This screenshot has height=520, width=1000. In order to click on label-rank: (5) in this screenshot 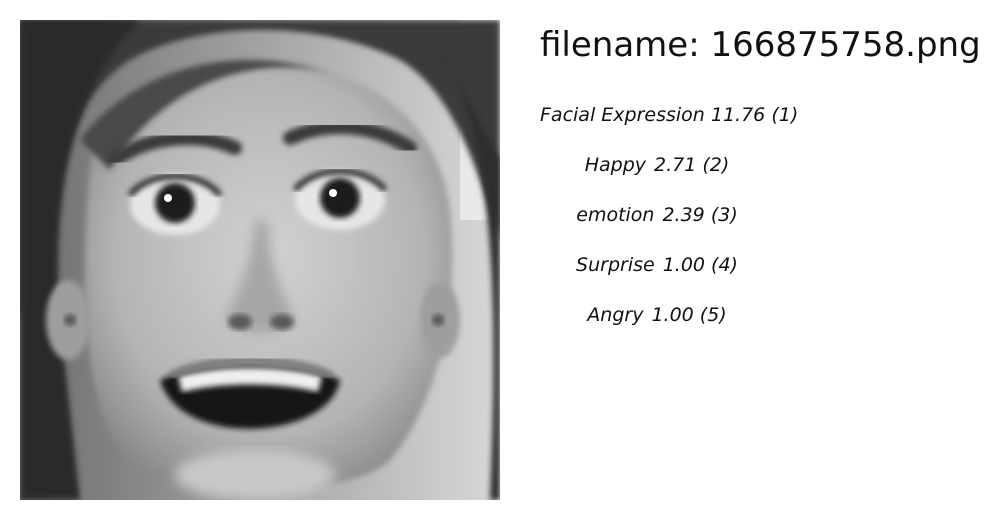, I will do `click(713, 315)`.